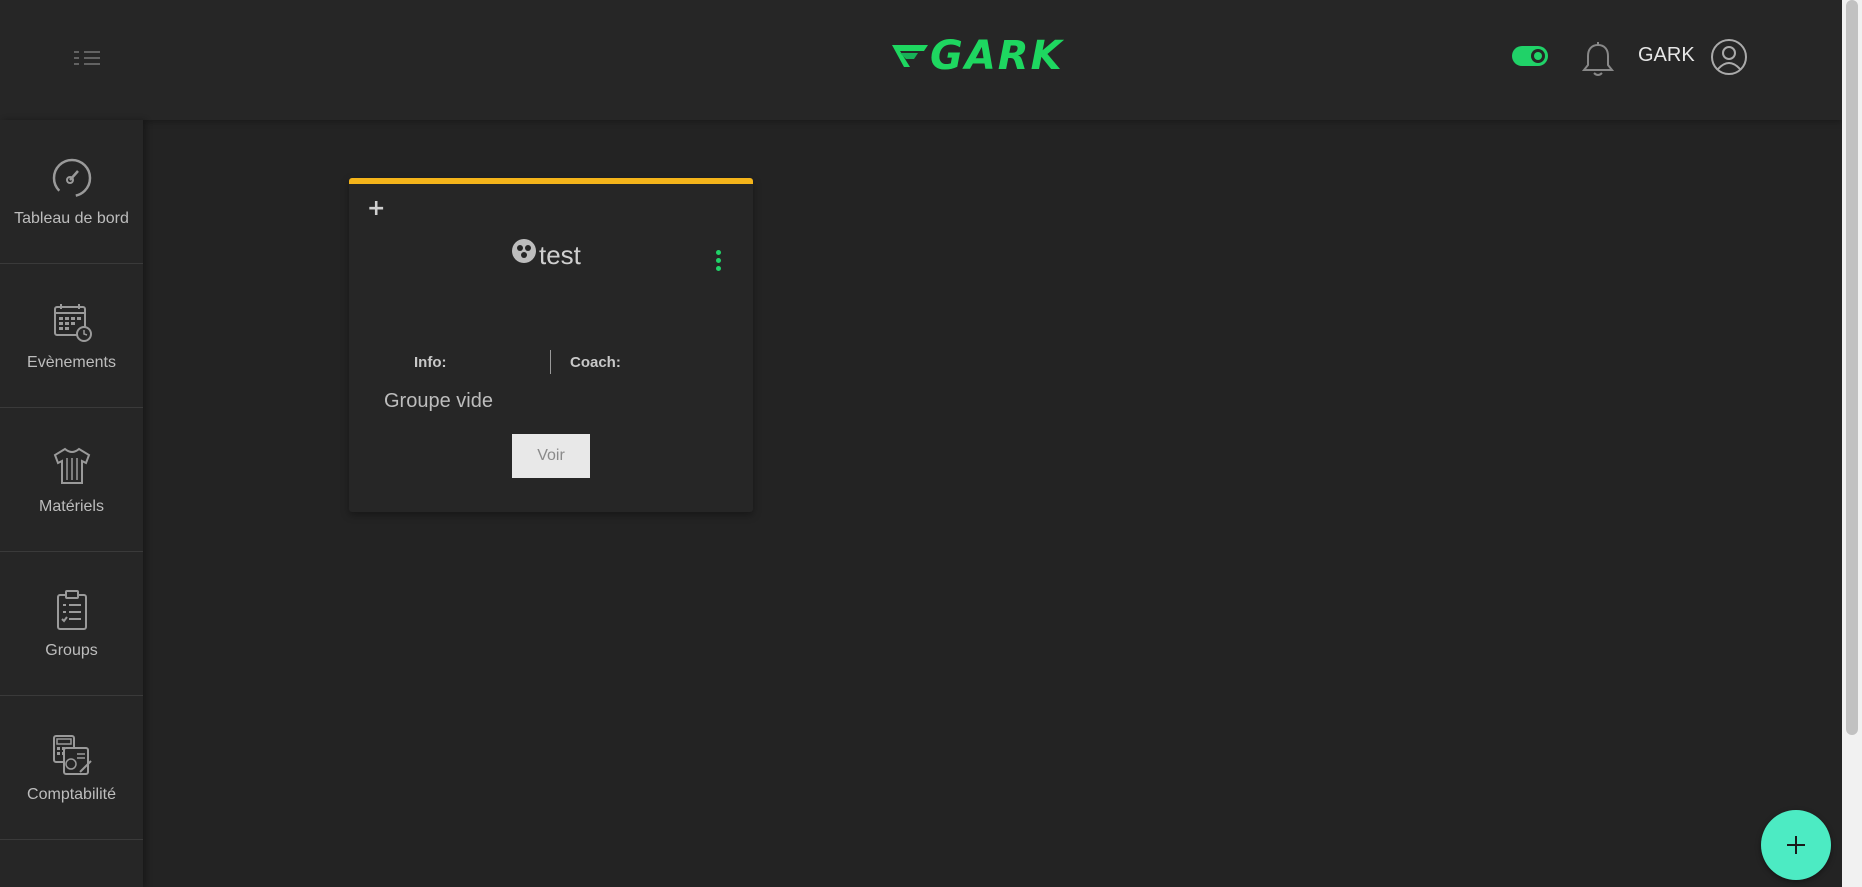 The image size is (1862, 887). Describe the element at coordinates (88, 59) in the screenshot. I see `menu-toggle-icon` at that location.